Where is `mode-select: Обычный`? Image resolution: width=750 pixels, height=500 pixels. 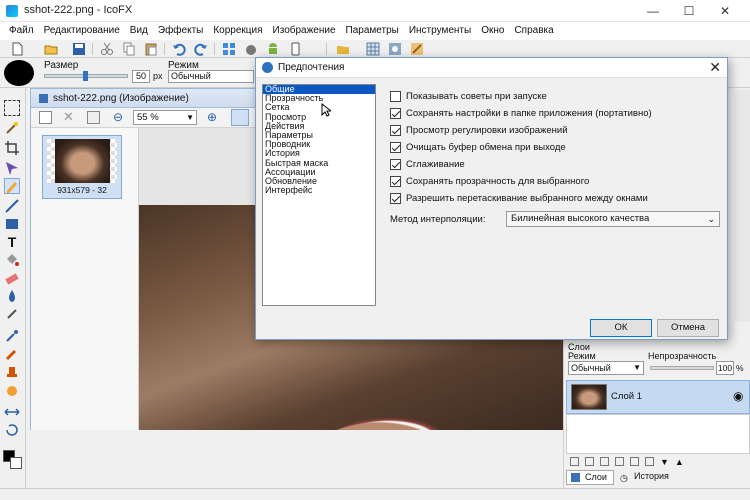 mode-select: Обычный is located at coordinates (211, 76).